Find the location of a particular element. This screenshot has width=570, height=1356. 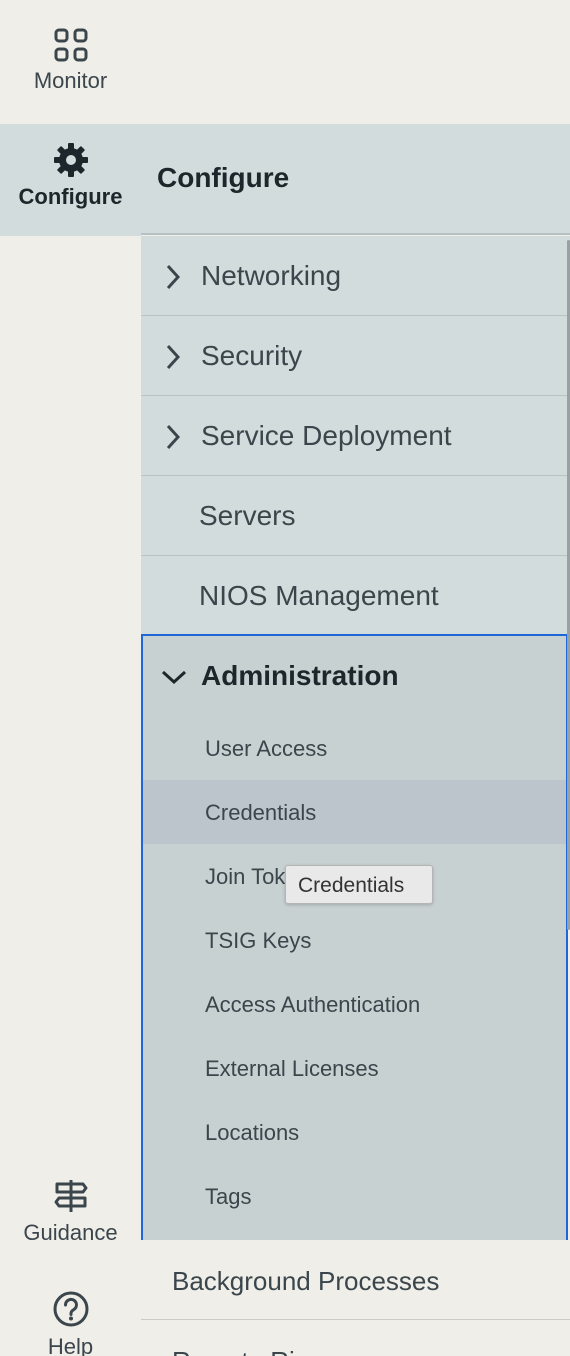

submenu-item-external-licenses: External Licenses is located at coordinates (354, 1068).